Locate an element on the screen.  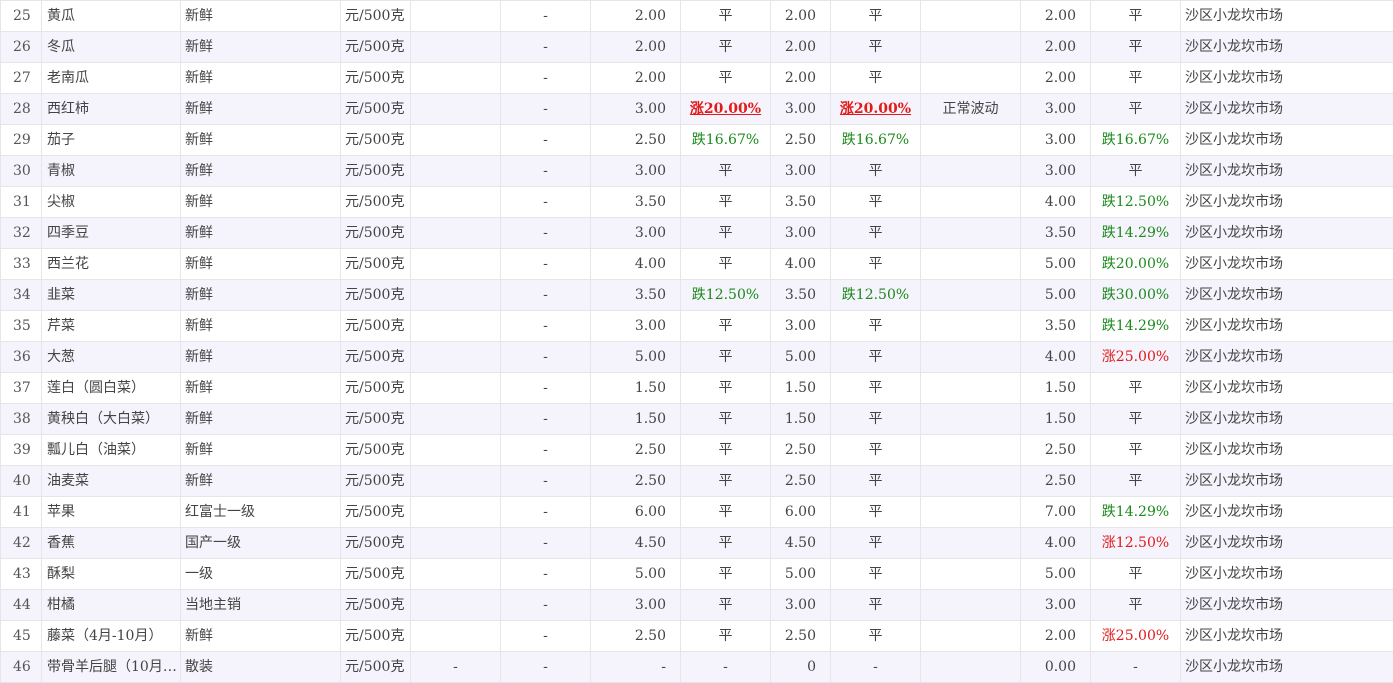
change-3: 涨12.50% is located at coordinates (1136, 543).